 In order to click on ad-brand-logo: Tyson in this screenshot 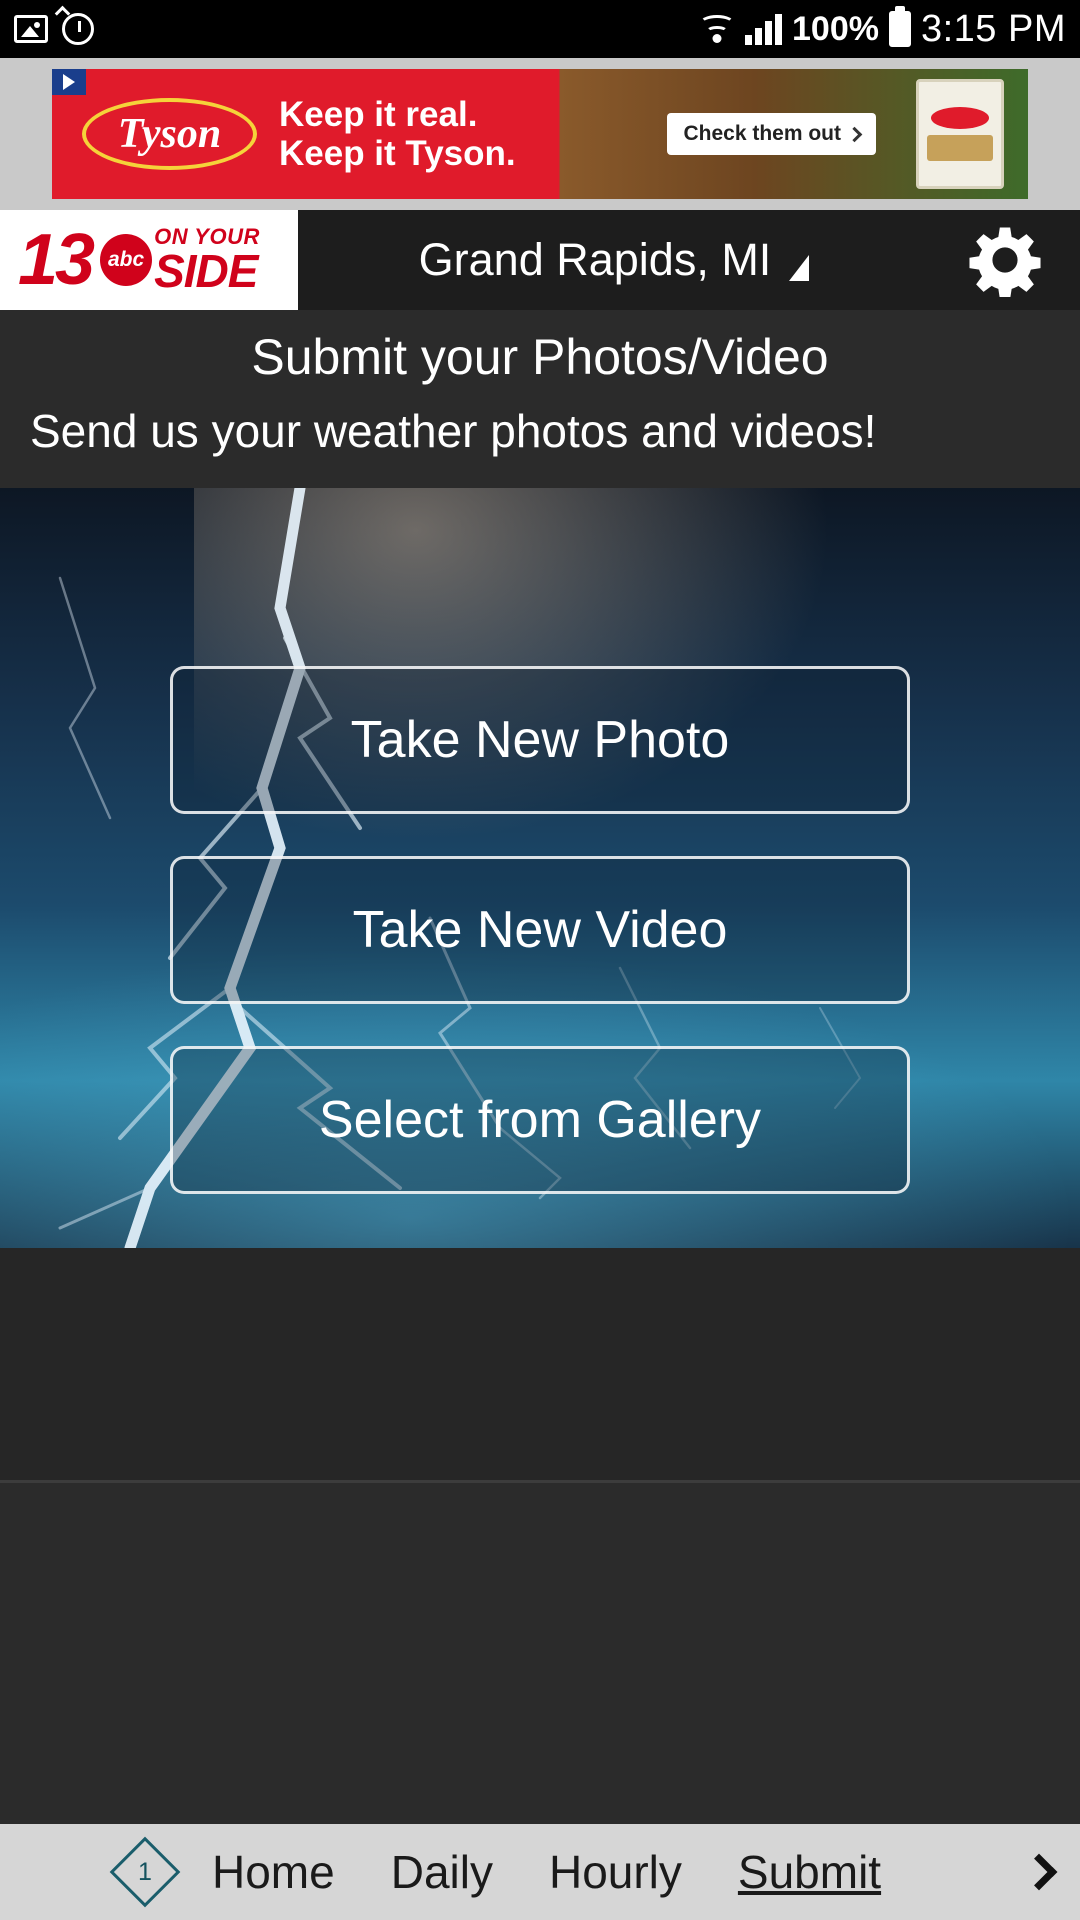, I will do `click(169, 134)`.